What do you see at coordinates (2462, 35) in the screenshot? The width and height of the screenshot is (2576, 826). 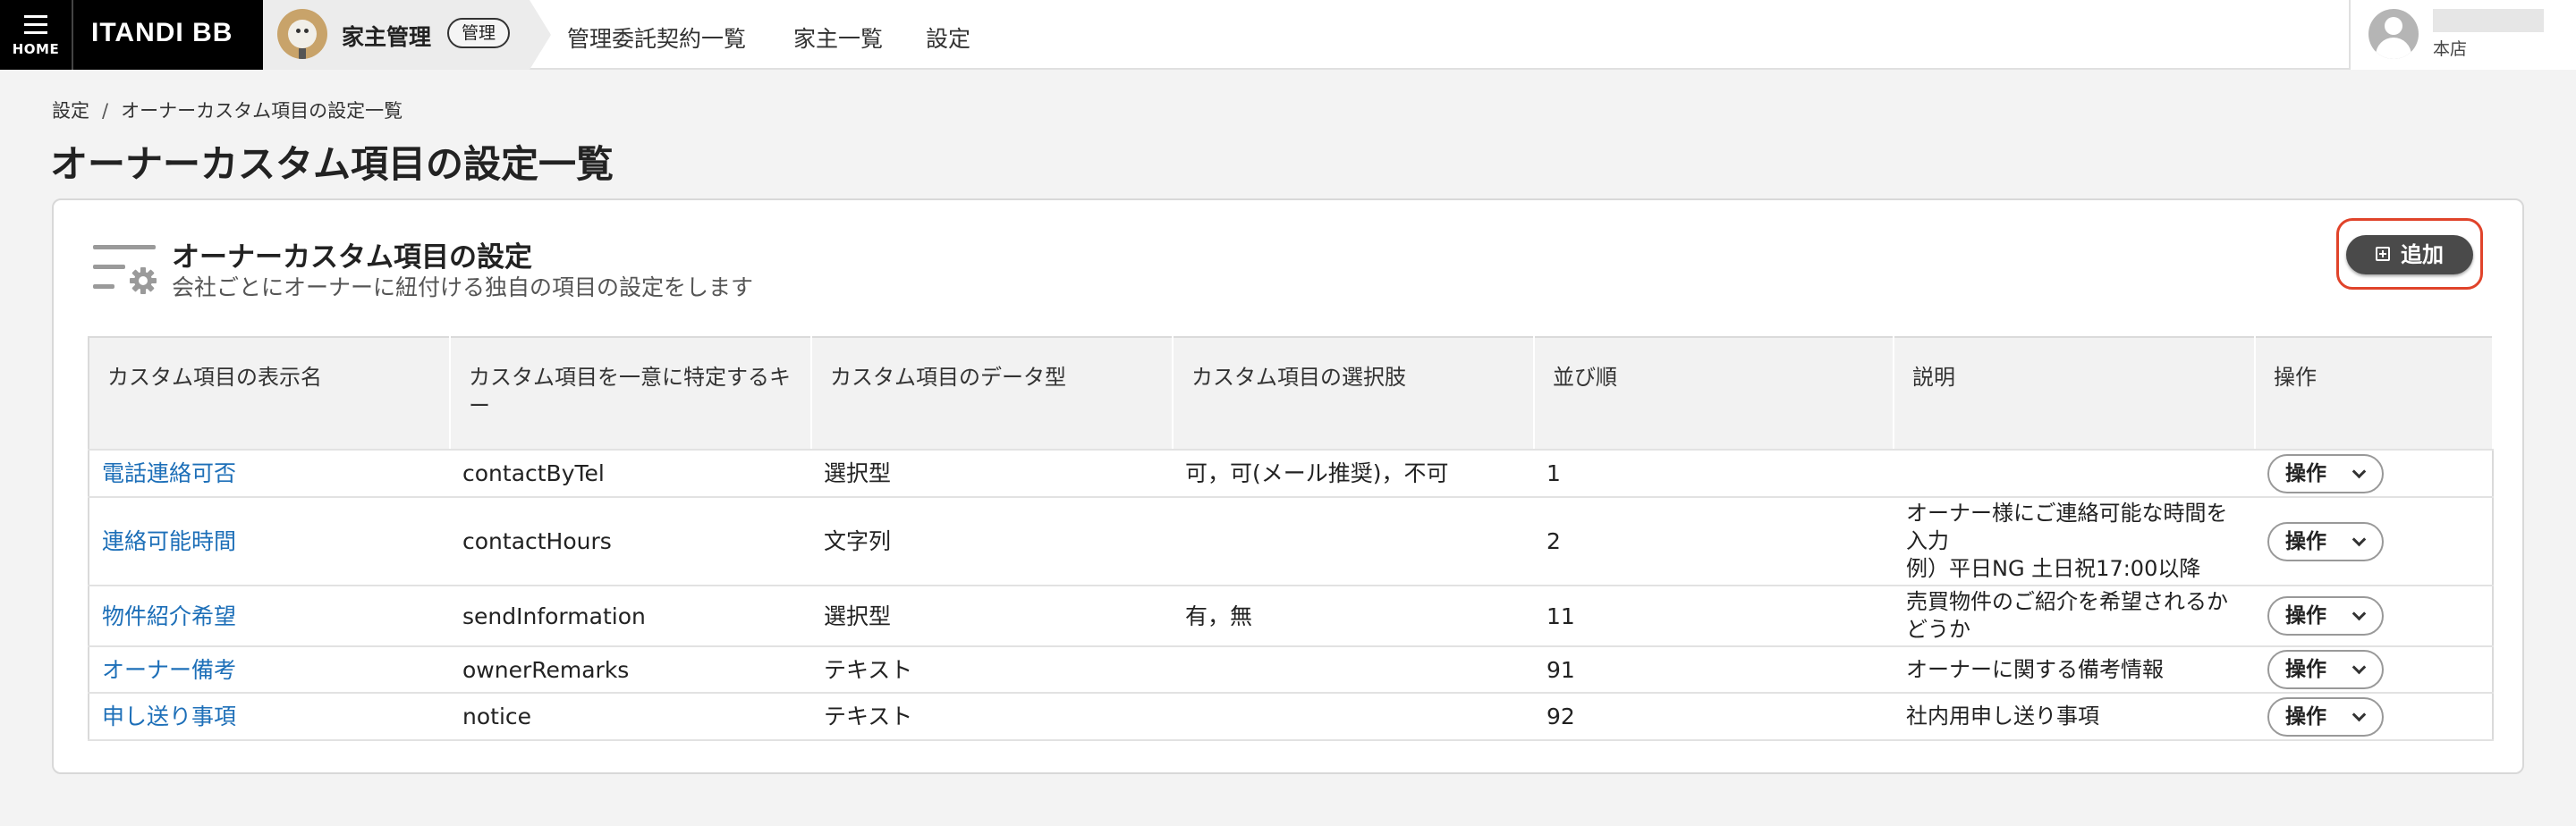 I see `user-menu: 本店` at bounding box center [2462, 35].